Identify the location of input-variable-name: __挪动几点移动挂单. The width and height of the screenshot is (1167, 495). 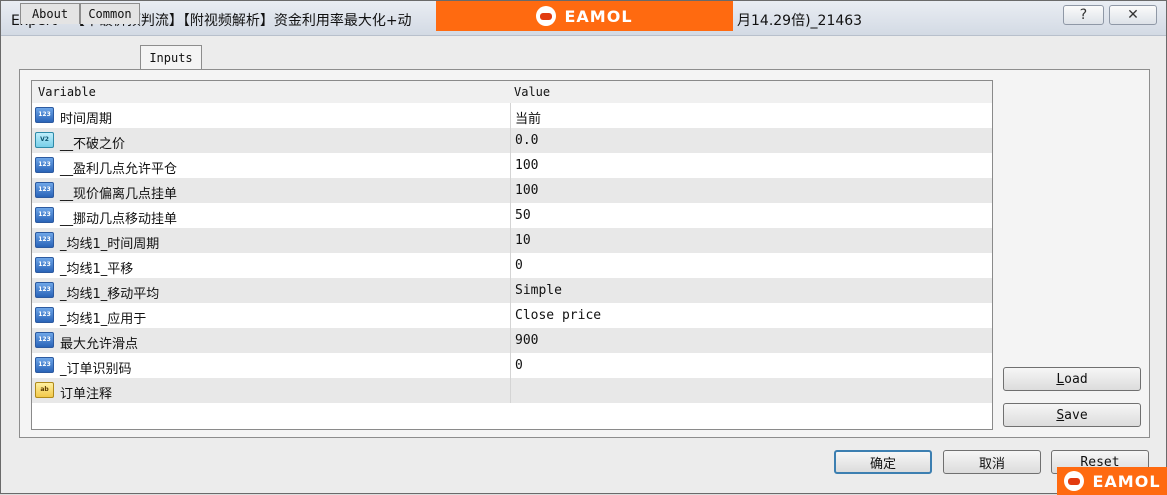
(119, 219).